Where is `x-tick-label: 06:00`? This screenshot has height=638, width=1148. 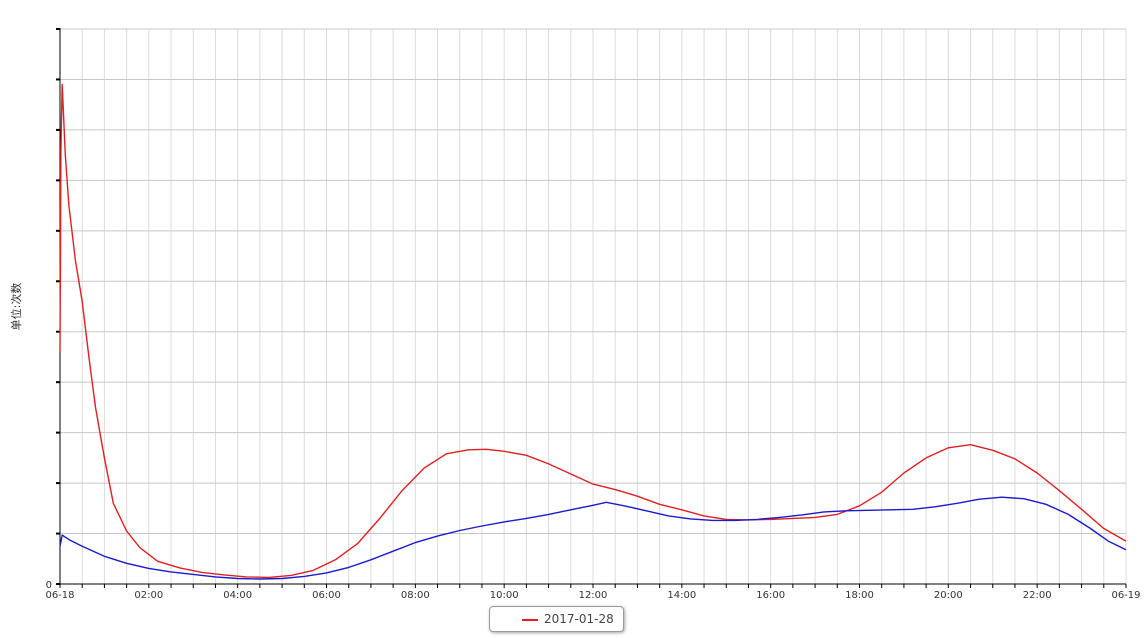 x-tick-label: 06:00 is located at coordinates (326, 595).